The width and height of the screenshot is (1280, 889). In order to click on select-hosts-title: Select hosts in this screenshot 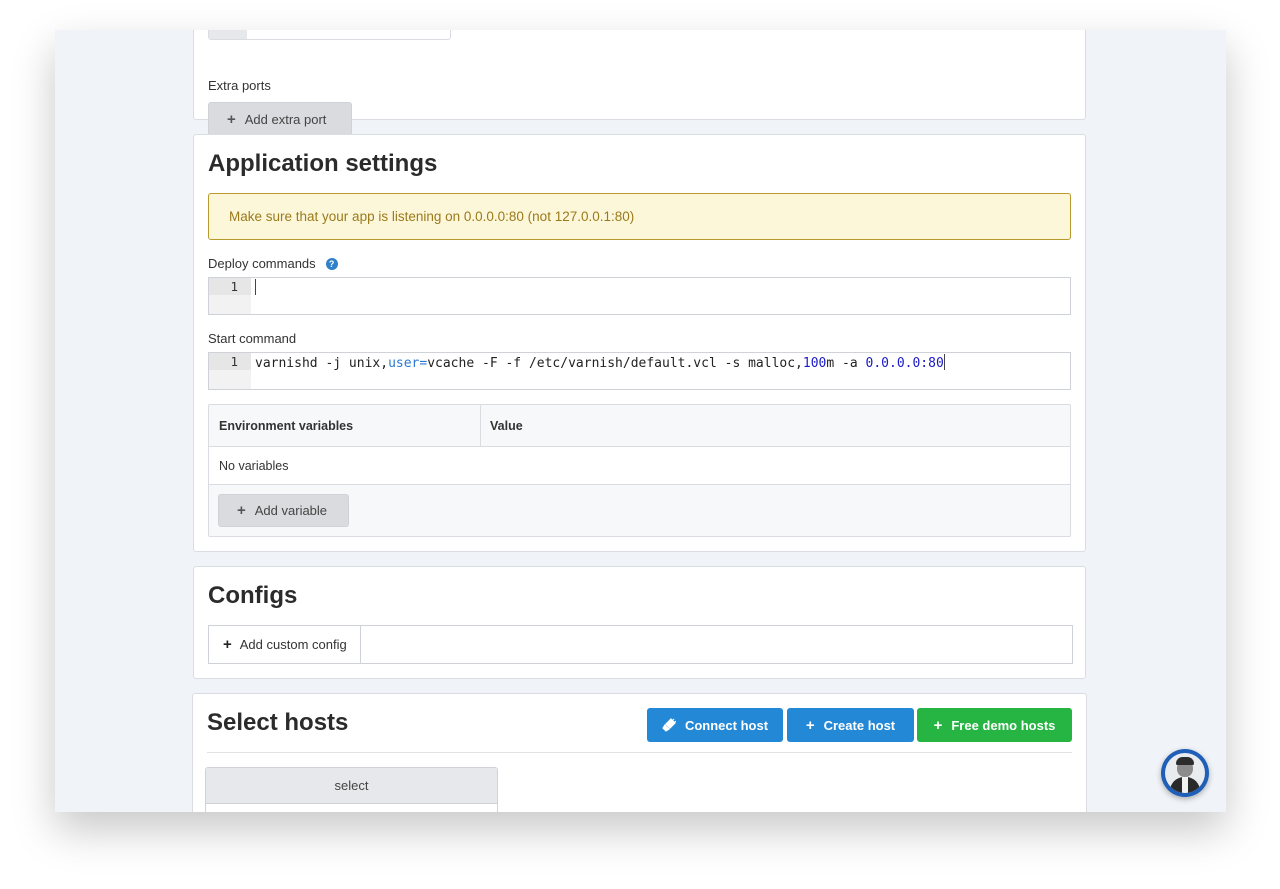, I will do `click(278, 722)`.